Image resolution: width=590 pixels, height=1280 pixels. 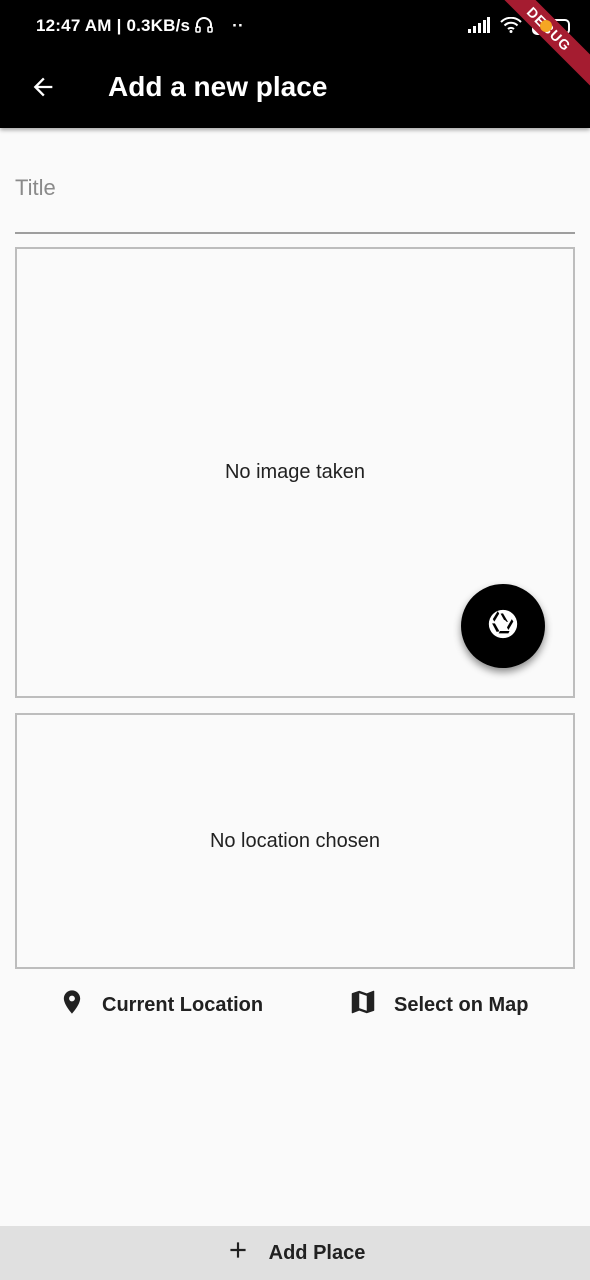 I want to click on title-field, so click(x=295, y=199).